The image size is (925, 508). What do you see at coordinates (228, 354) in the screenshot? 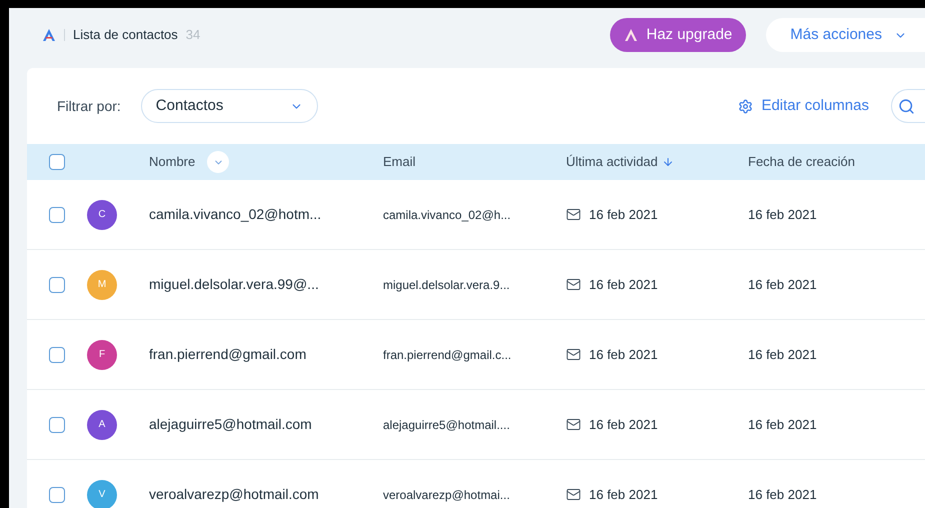
I see `contact-name: fran.pierrend@gmail.com` at bounding box center [228, 354].